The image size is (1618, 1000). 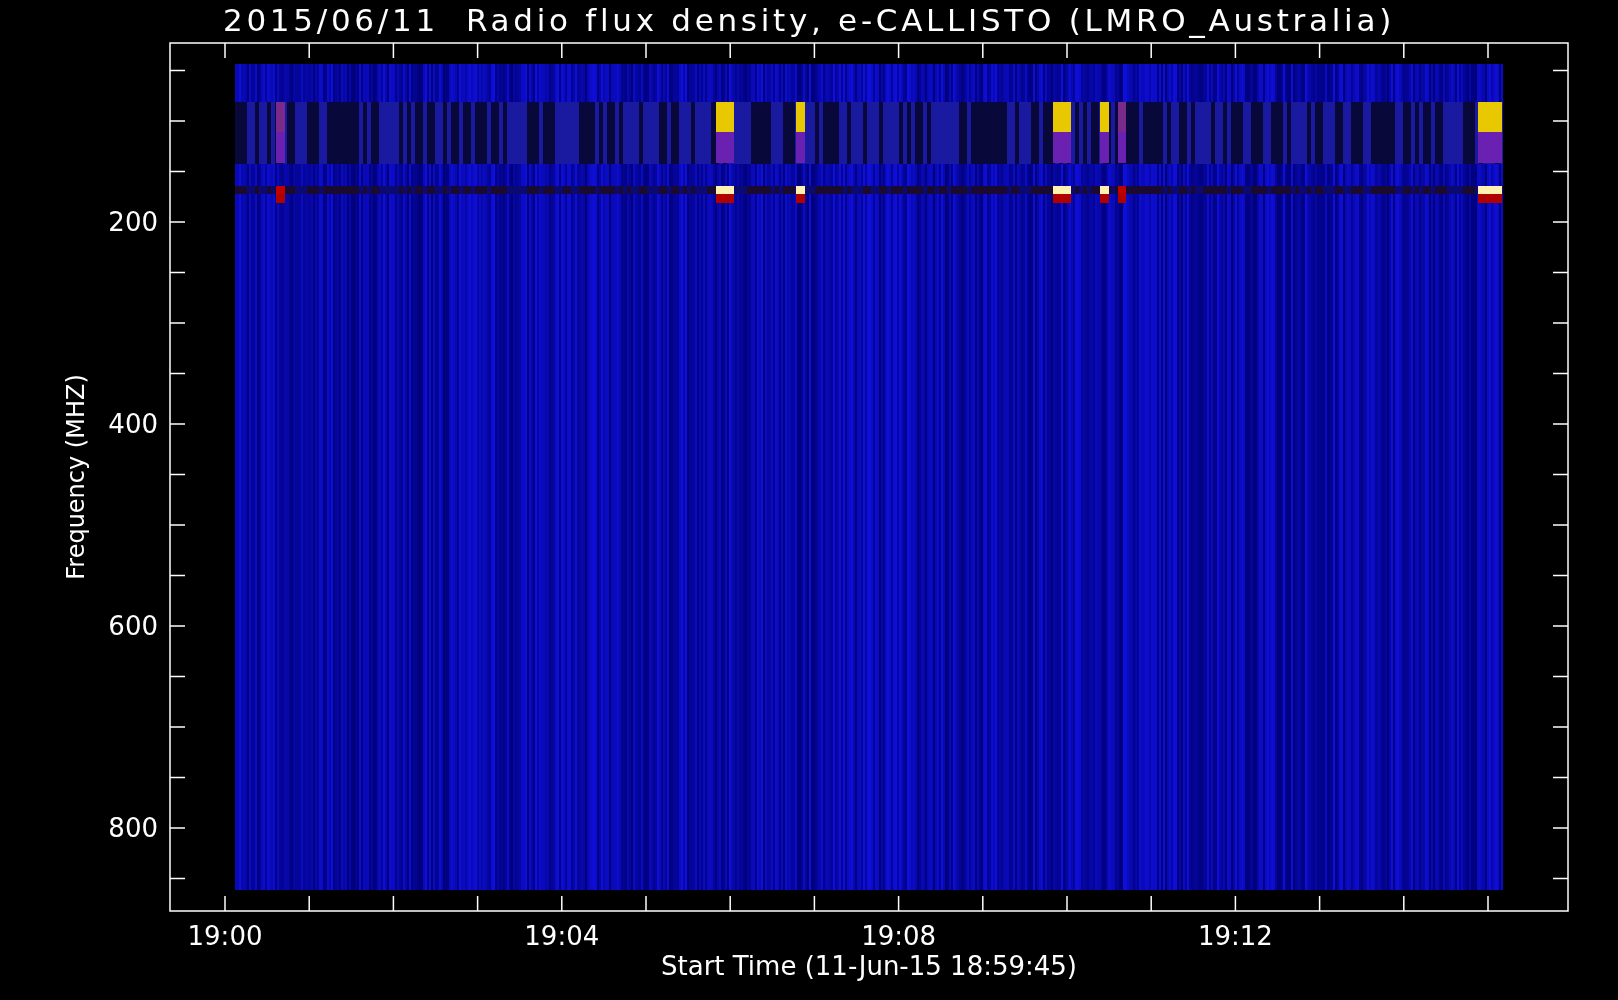 I want to click on x-tick-label: 19:08, so click(x=899, y=936).